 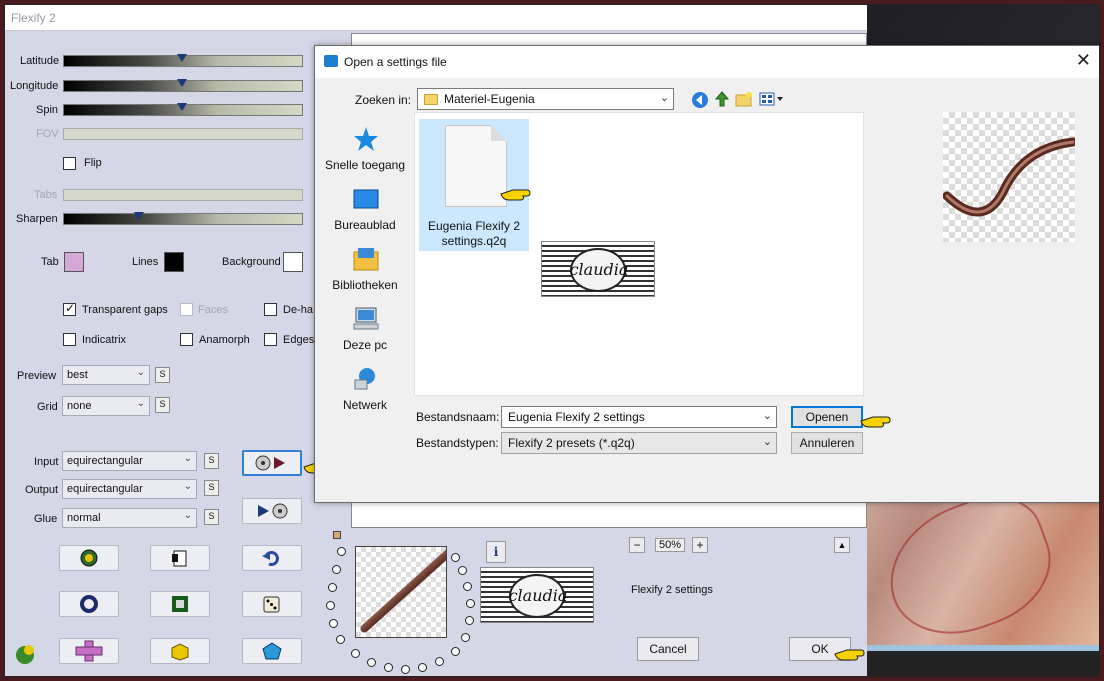 What do you see at coordinates (89, 558) in the screenshot?
I see `randomize-button` at bounding box center [89, 558].